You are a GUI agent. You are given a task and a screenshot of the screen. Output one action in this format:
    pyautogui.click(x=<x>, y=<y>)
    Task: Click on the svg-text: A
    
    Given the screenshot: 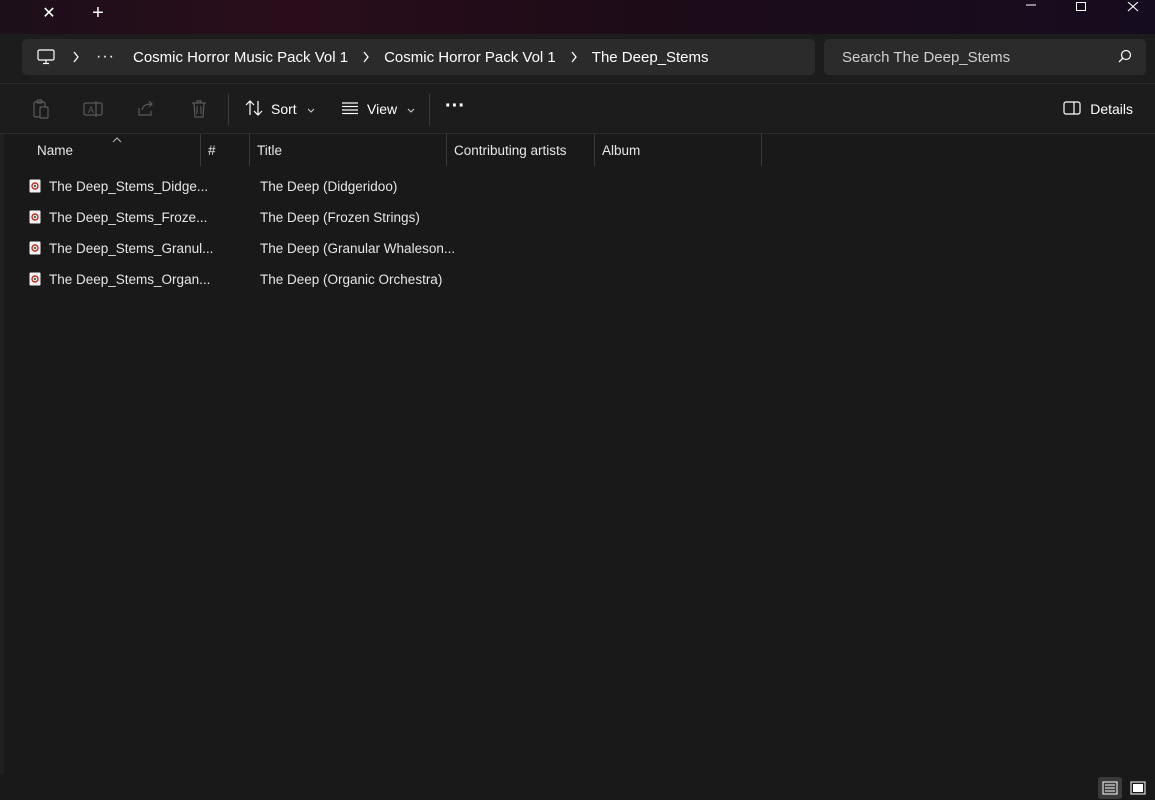 What is the action you would take?
    pyautogui.click(x=91, y=110)
    